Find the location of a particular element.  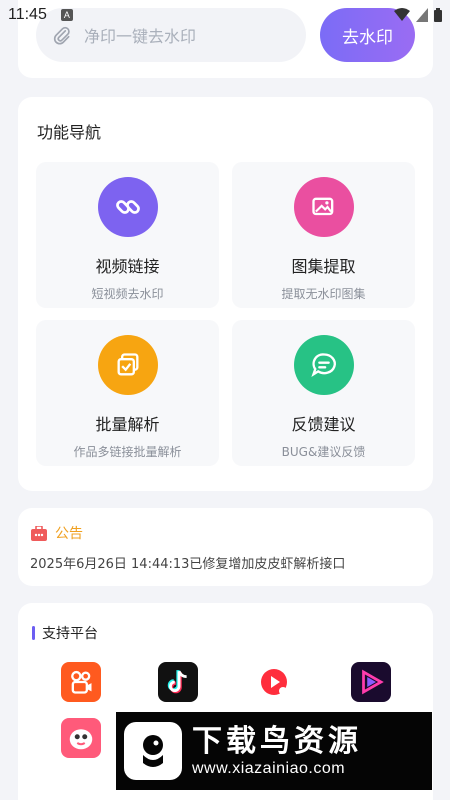

signal-icon is located at coordinates (422, 15).